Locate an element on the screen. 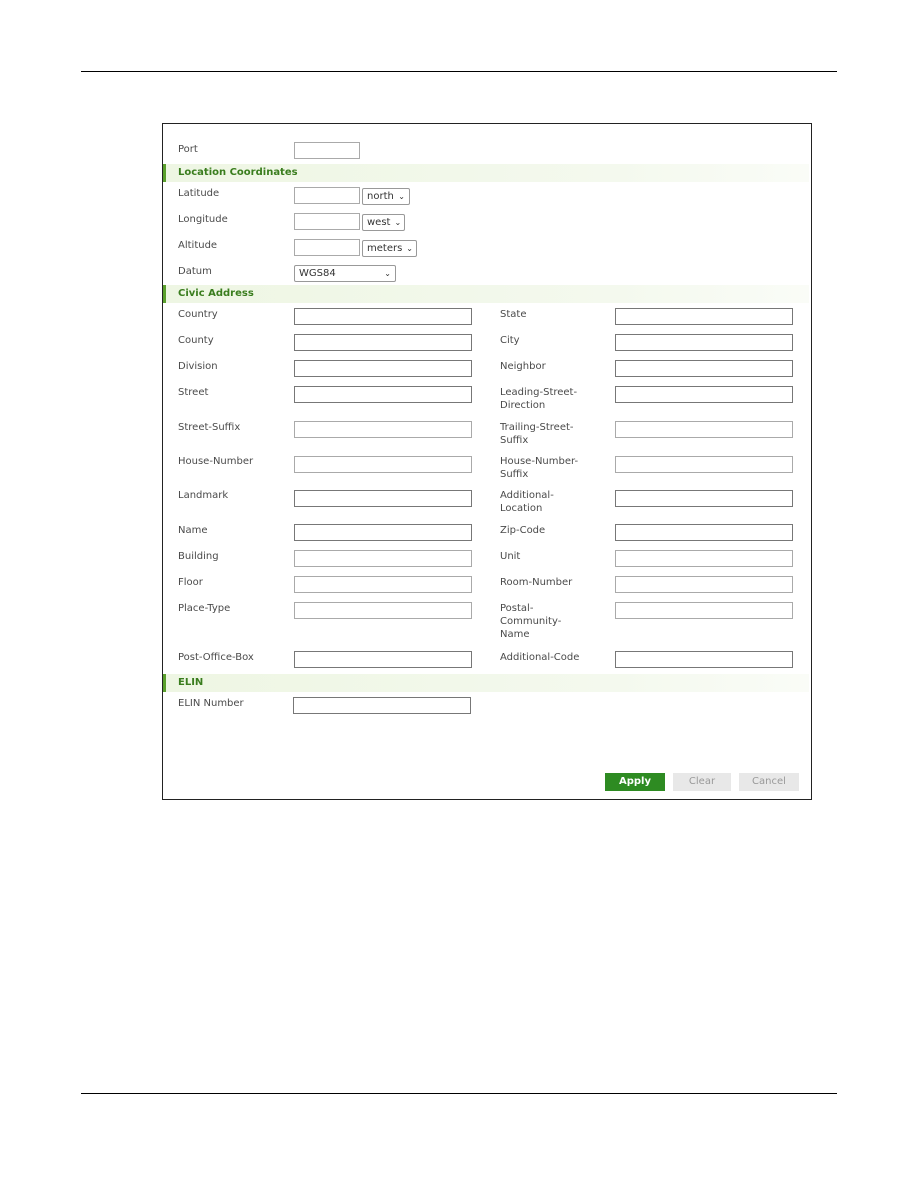 This screenshot has height=1188, width=918. floor-label: Floor is located at coordinates (190, 582).